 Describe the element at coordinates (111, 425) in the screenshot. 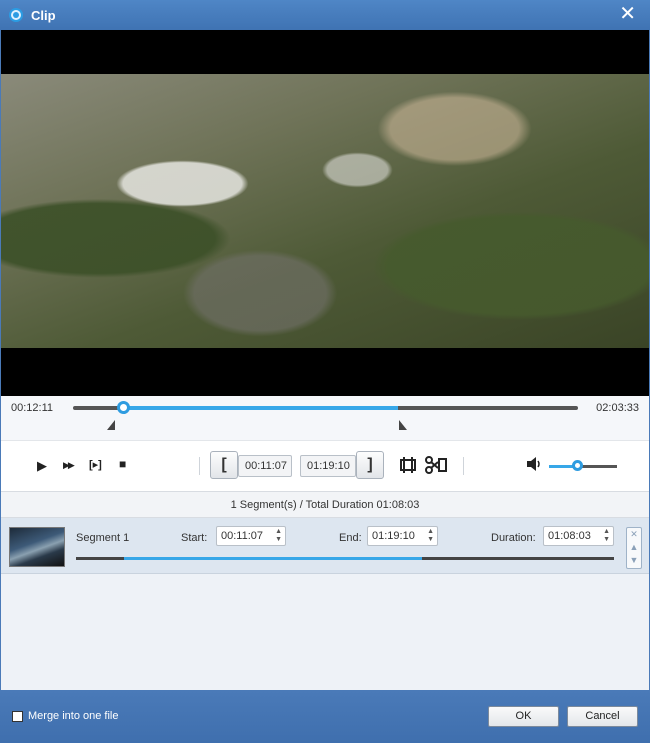

I see `start-marker` at that location.